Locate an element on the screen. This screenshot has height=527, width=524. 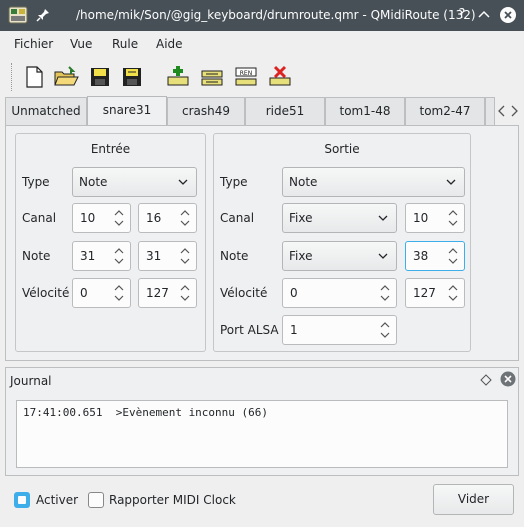
tab-scroll-left-icon is located at coordinates (502, 111).